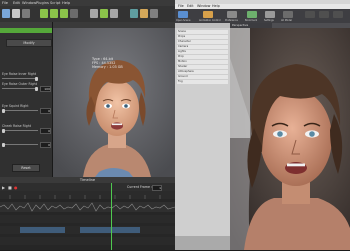  Describe the element at coordinates (26, 109) in the screenshot. I see `slider-eye-squint-right: Eye Squint Right 0` at that location.